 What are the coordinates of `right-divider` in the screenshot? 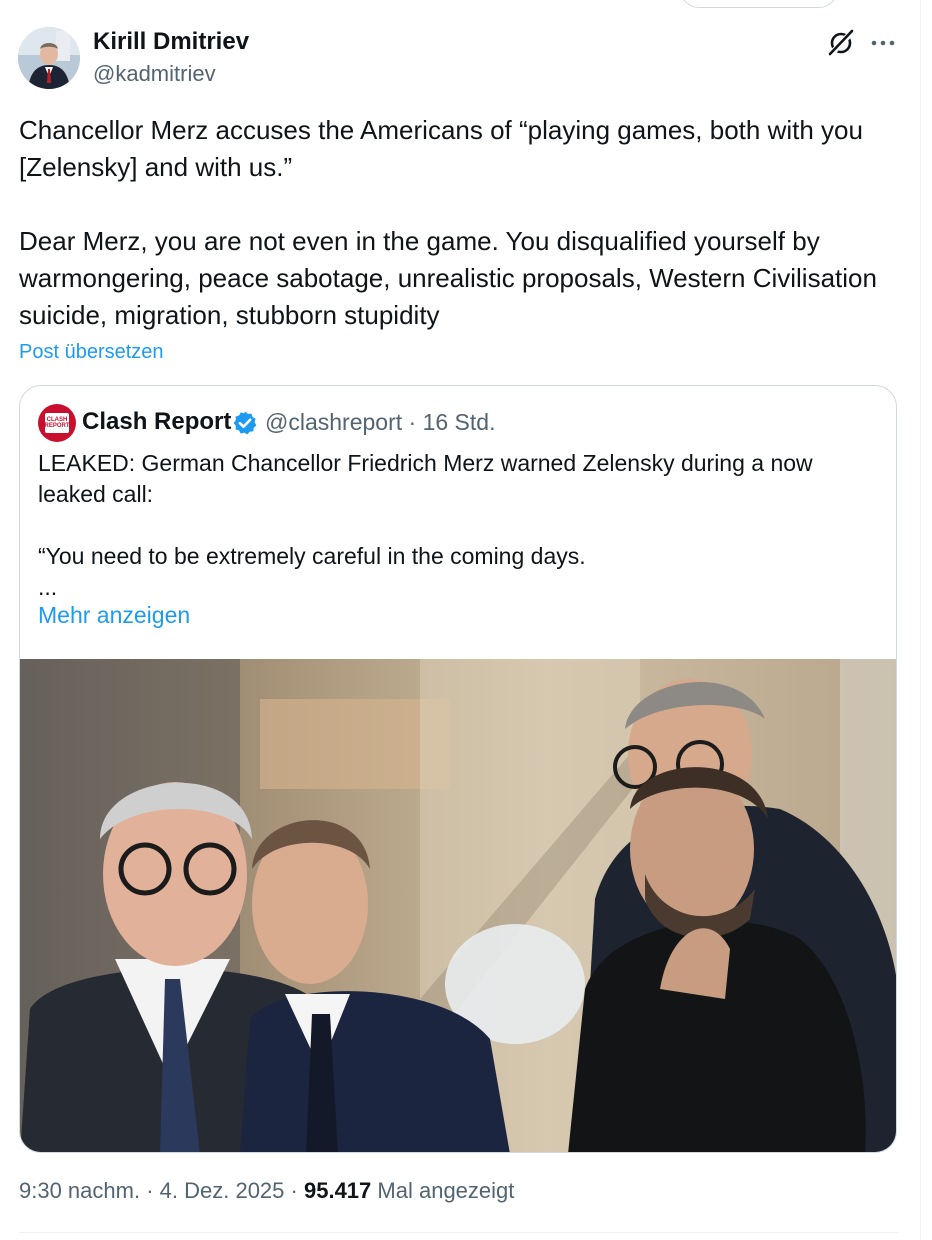 It's located at (920, 620).